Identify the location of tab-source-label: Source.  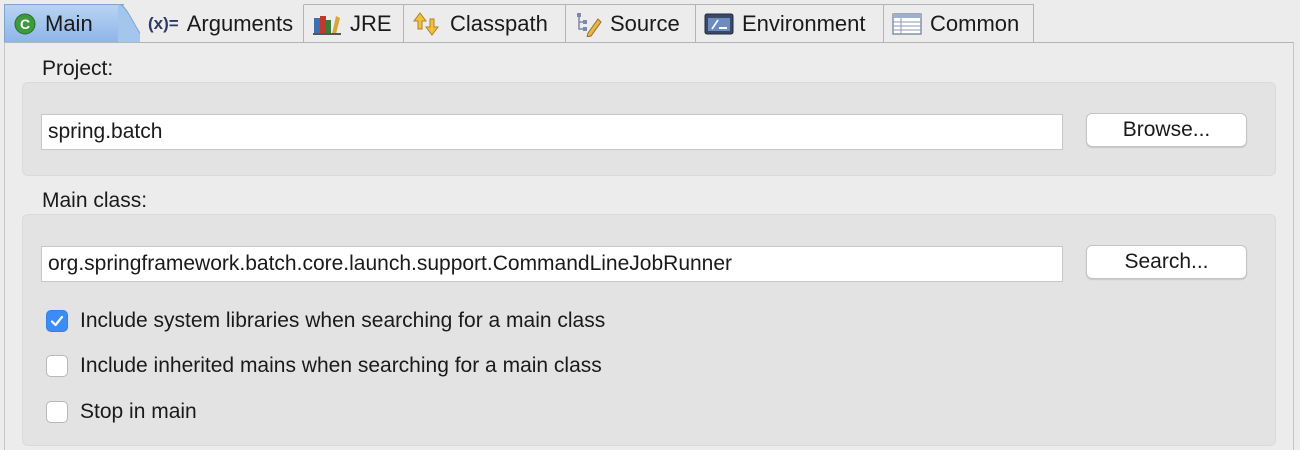
(645, 23).